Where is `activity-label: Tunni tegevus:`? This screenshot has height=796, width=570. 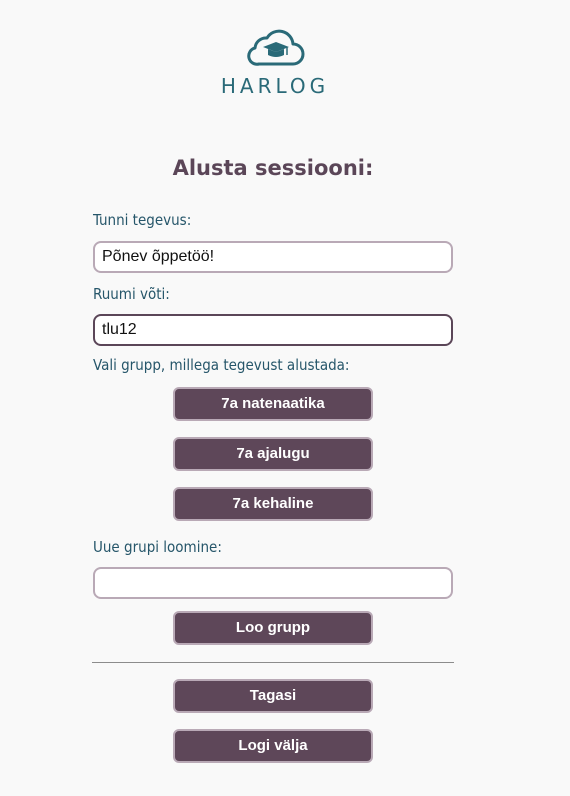 activity-label: Tunni tegevus: is located at coordinates (142, 220).